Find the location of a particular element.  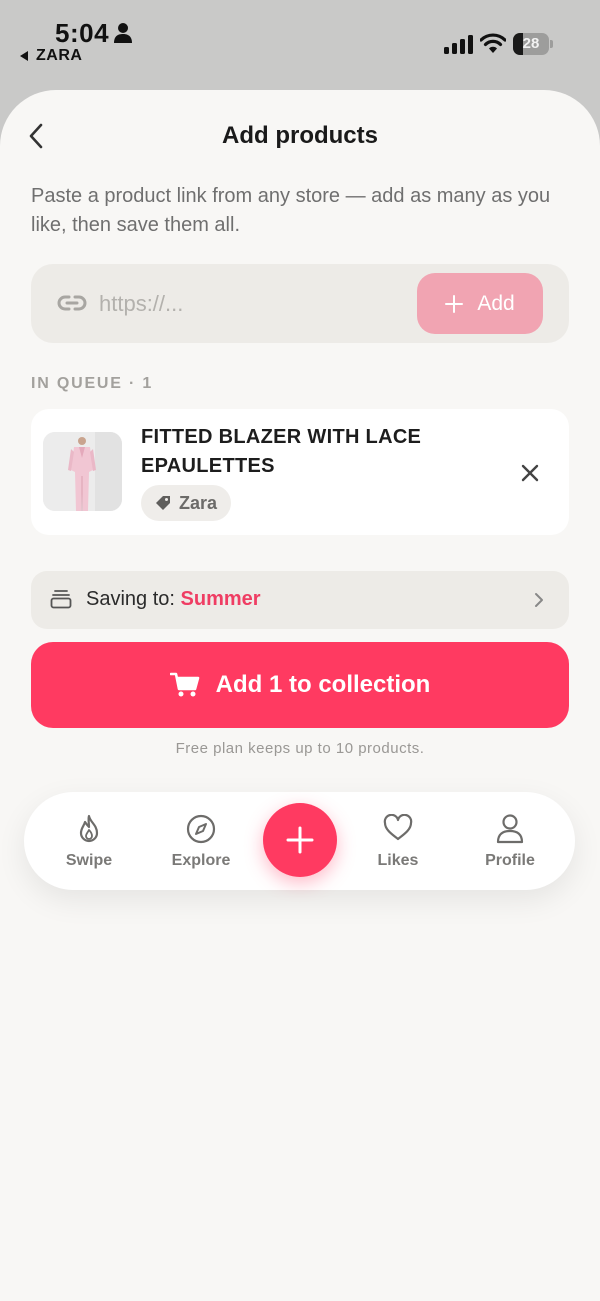

remove-item-button is located at coordinates (530, 473).